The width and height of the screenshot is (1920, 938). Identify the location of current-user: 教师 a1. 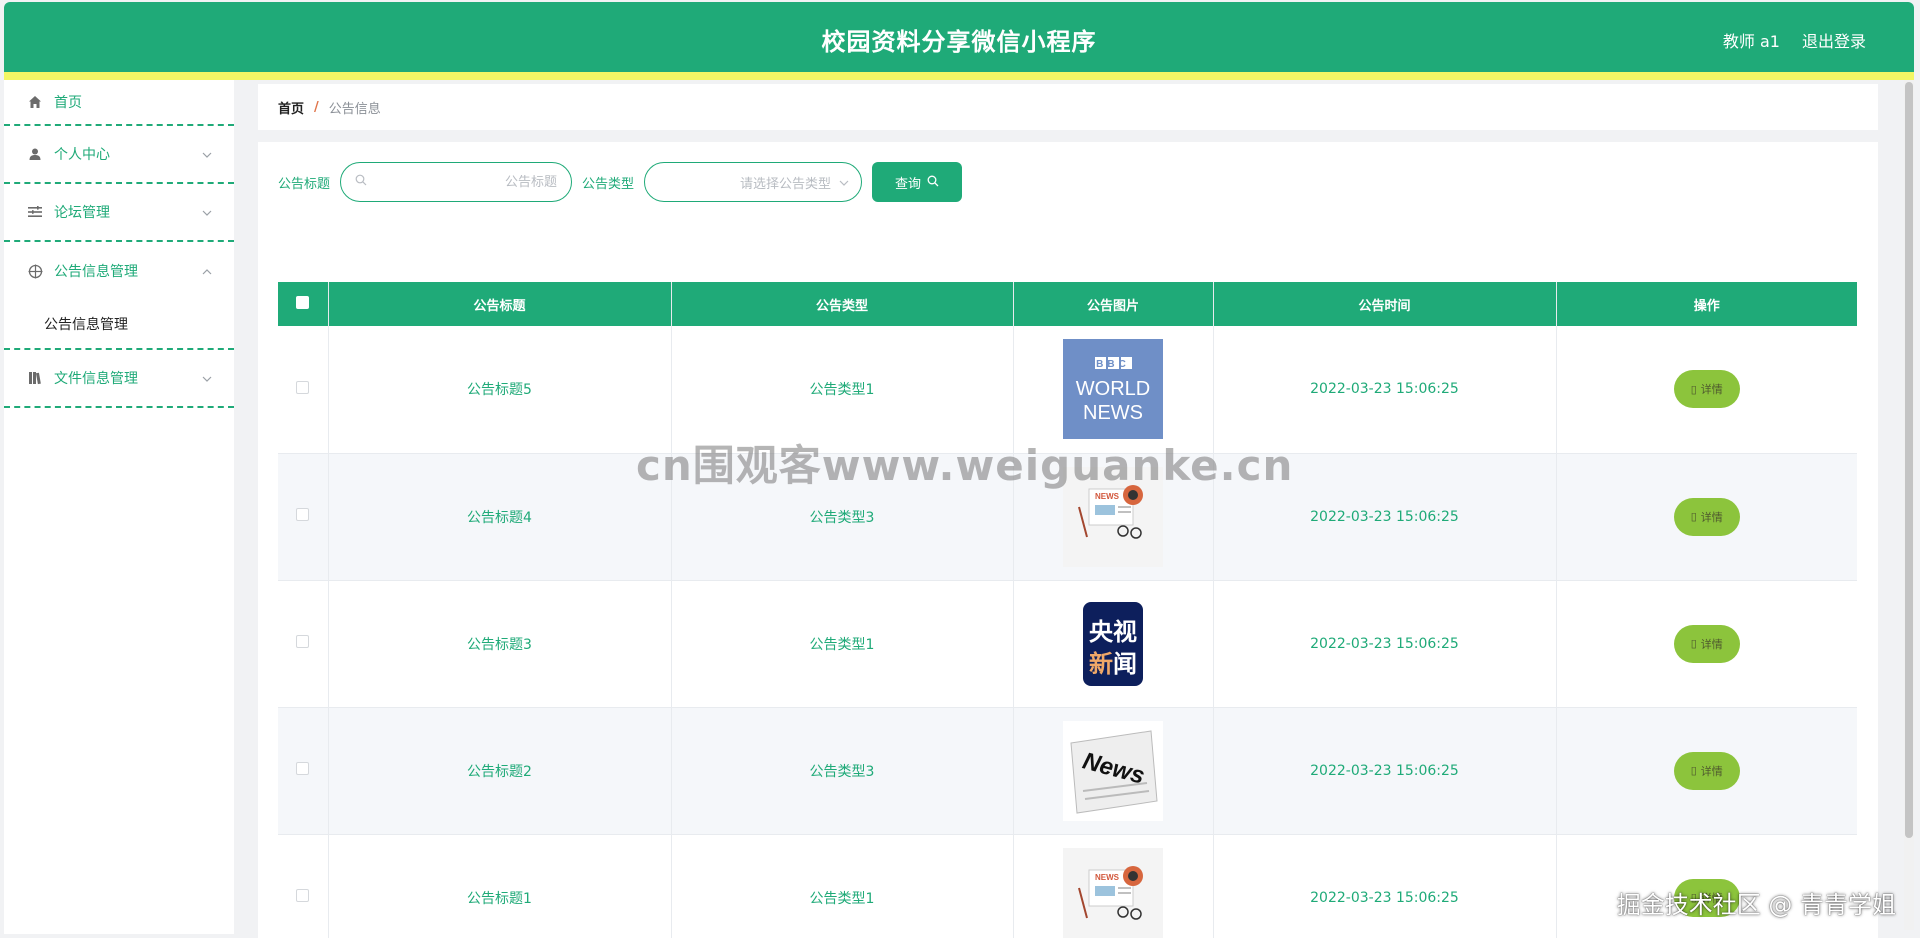
(1751, 41).